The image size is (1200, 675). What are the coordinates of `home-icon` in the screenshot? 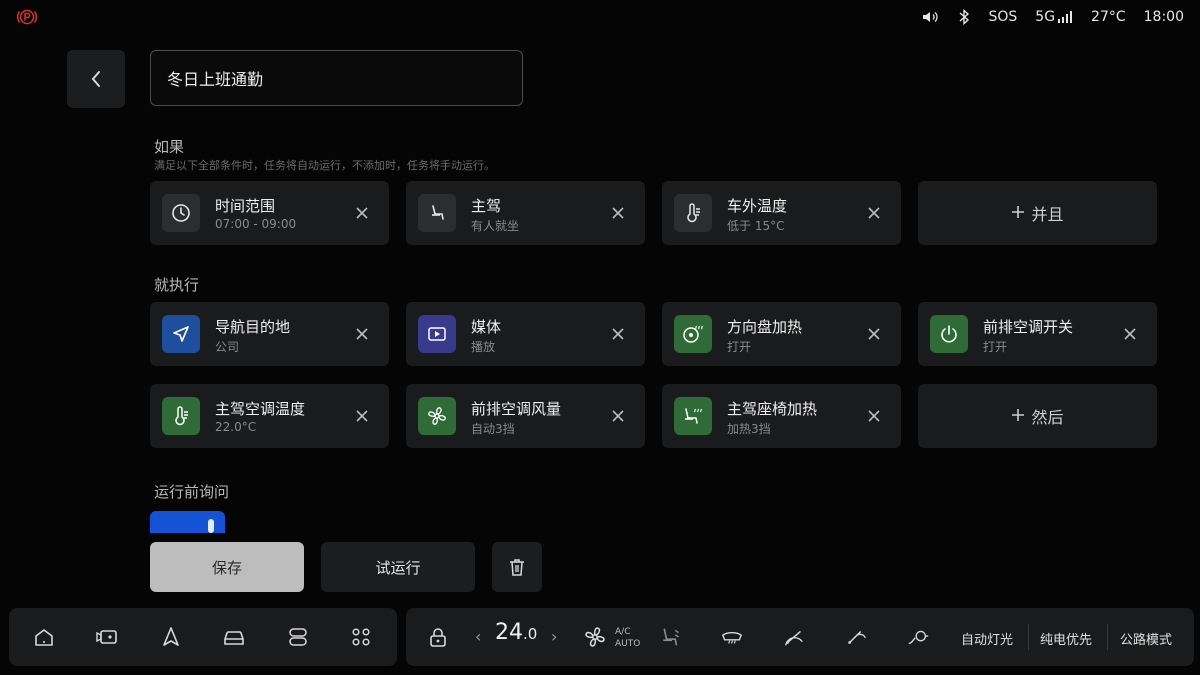 It's located at (44, 637).